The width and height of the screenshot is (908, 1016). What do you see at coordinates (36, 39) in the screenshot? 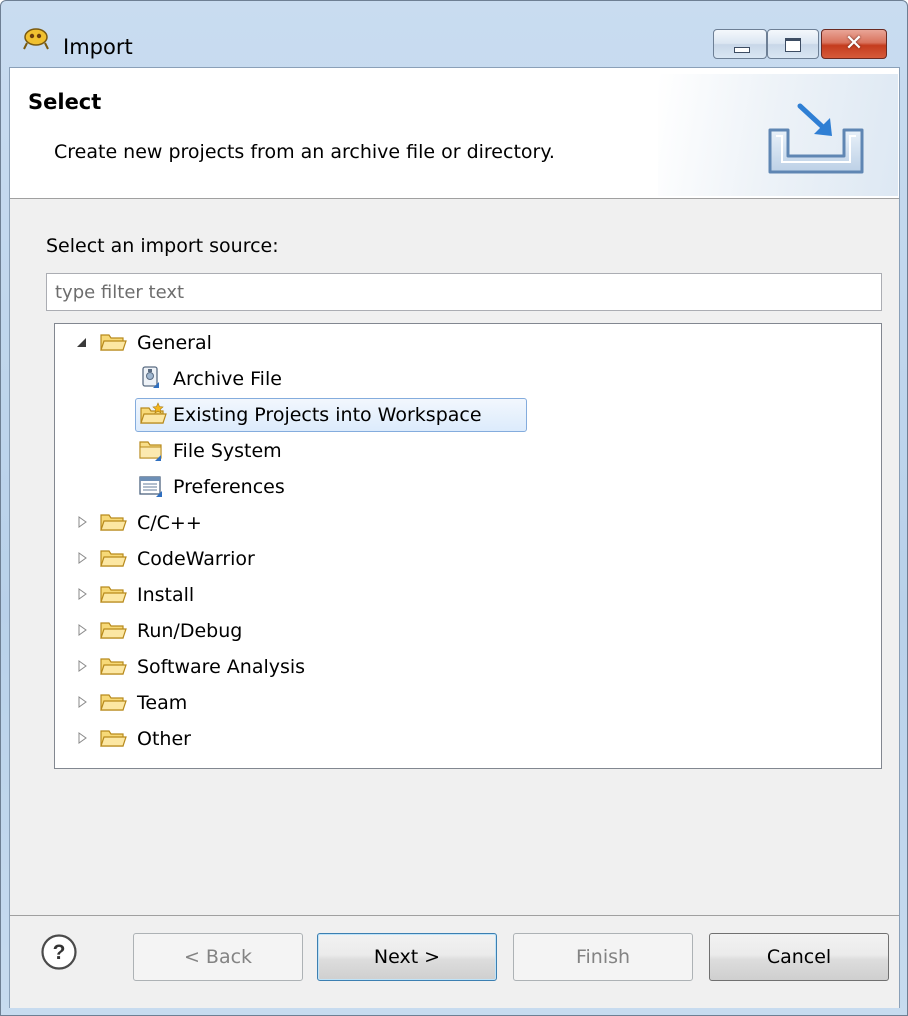
I see `import-app-icon` at bounding box center [36, 39].